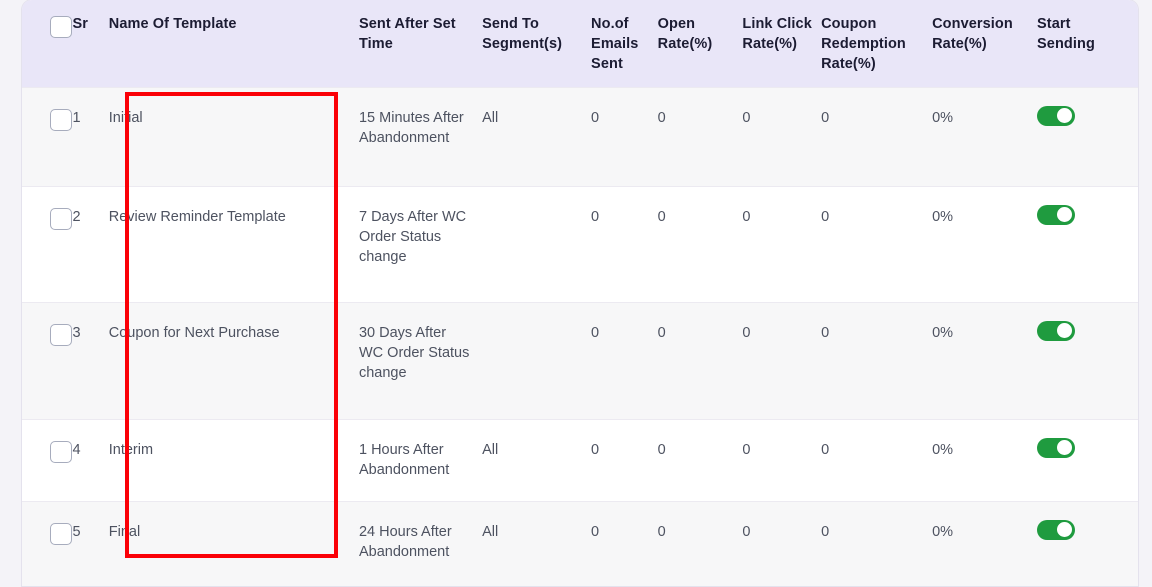 The image size is (1152, 587). What do you see at coordinates (124, 531) in the screenshot?
I see `row-template-name-value: Final` at bounding box center [124, 531].